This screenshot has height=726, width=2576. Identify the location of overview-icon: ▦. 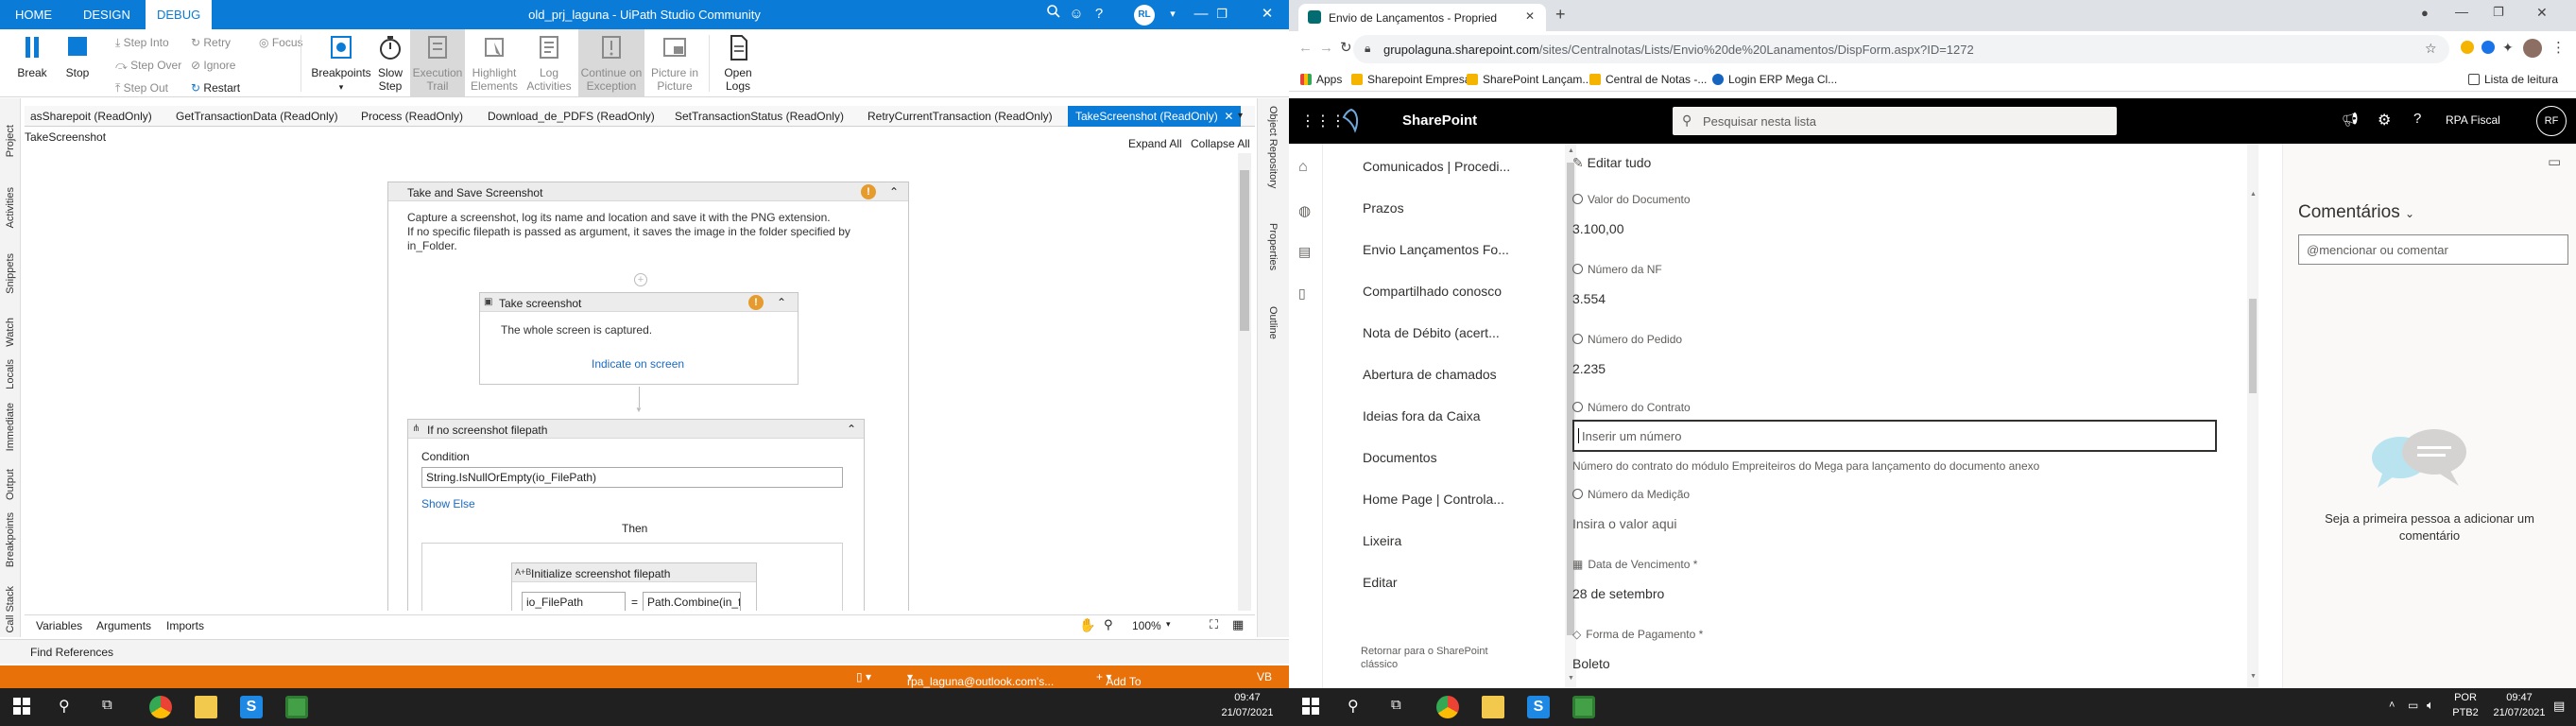
(1238, 624).